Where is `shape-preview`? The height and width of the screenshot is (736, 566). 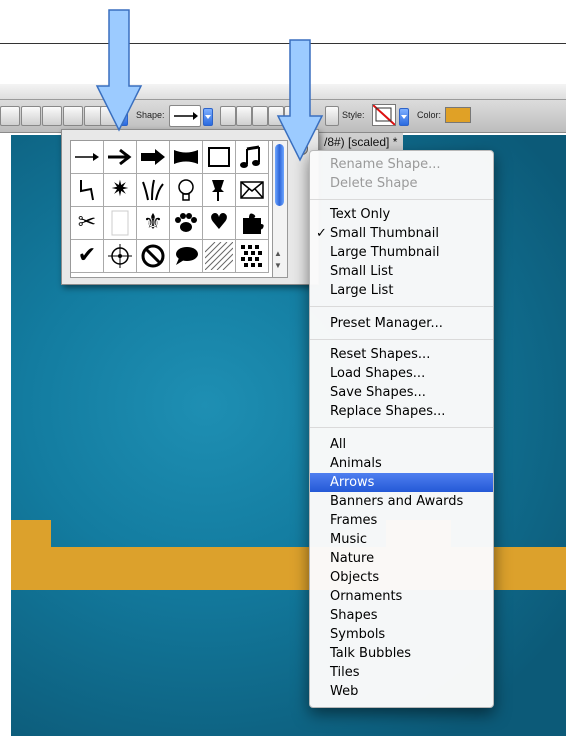 shape-preview is located at coordinates (185, 116).